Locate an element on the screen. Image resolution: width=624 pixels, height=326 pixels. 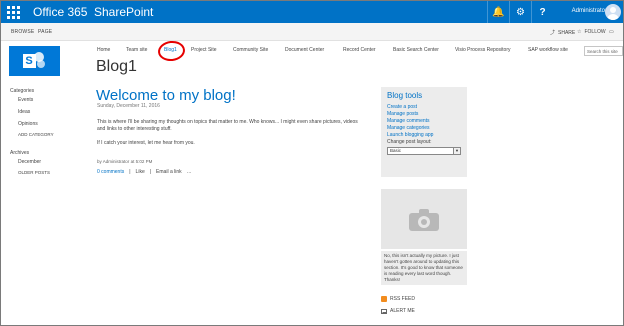
post-author: Administrator is located at coordinates (116, 161).